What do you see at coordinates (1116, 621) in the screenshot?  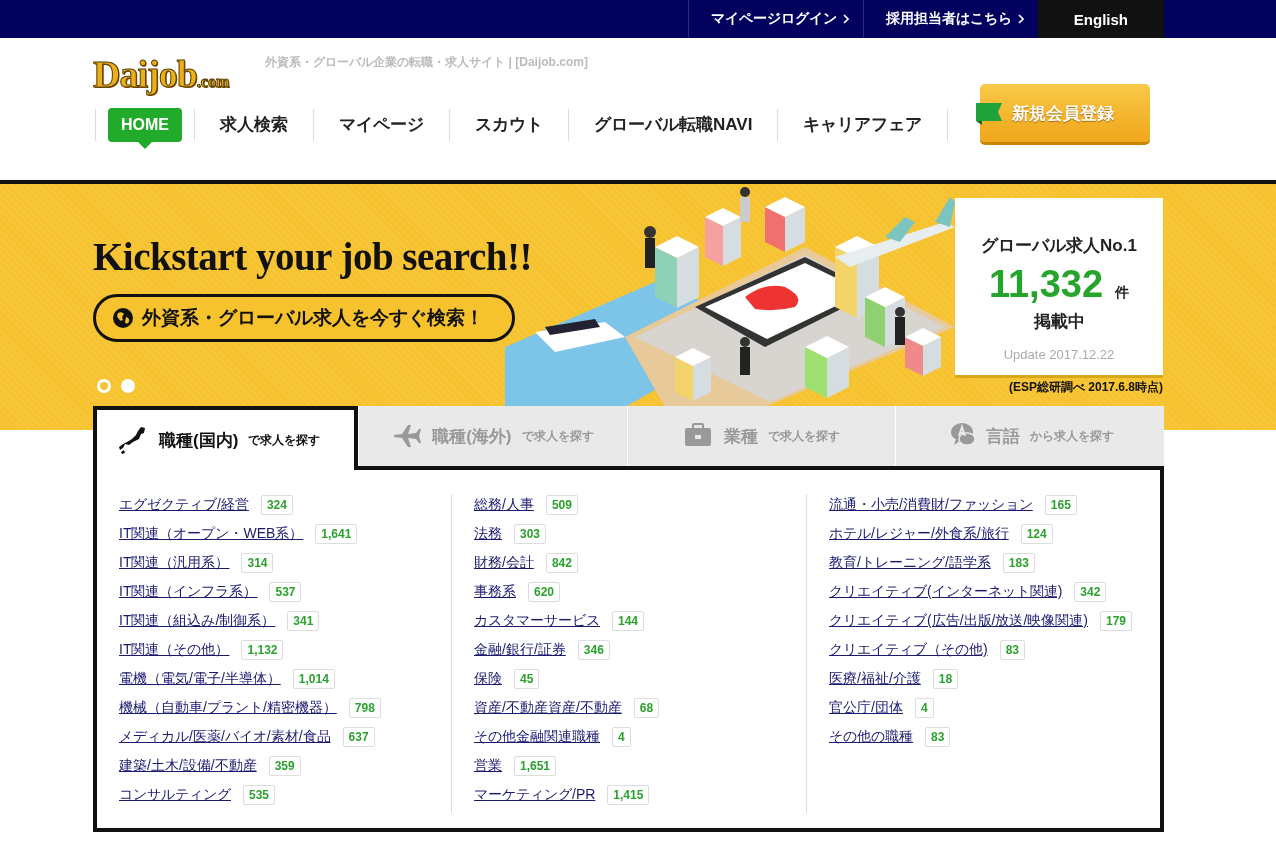 I see `job-count-badge: 179` at bounding box center [1116, 621].